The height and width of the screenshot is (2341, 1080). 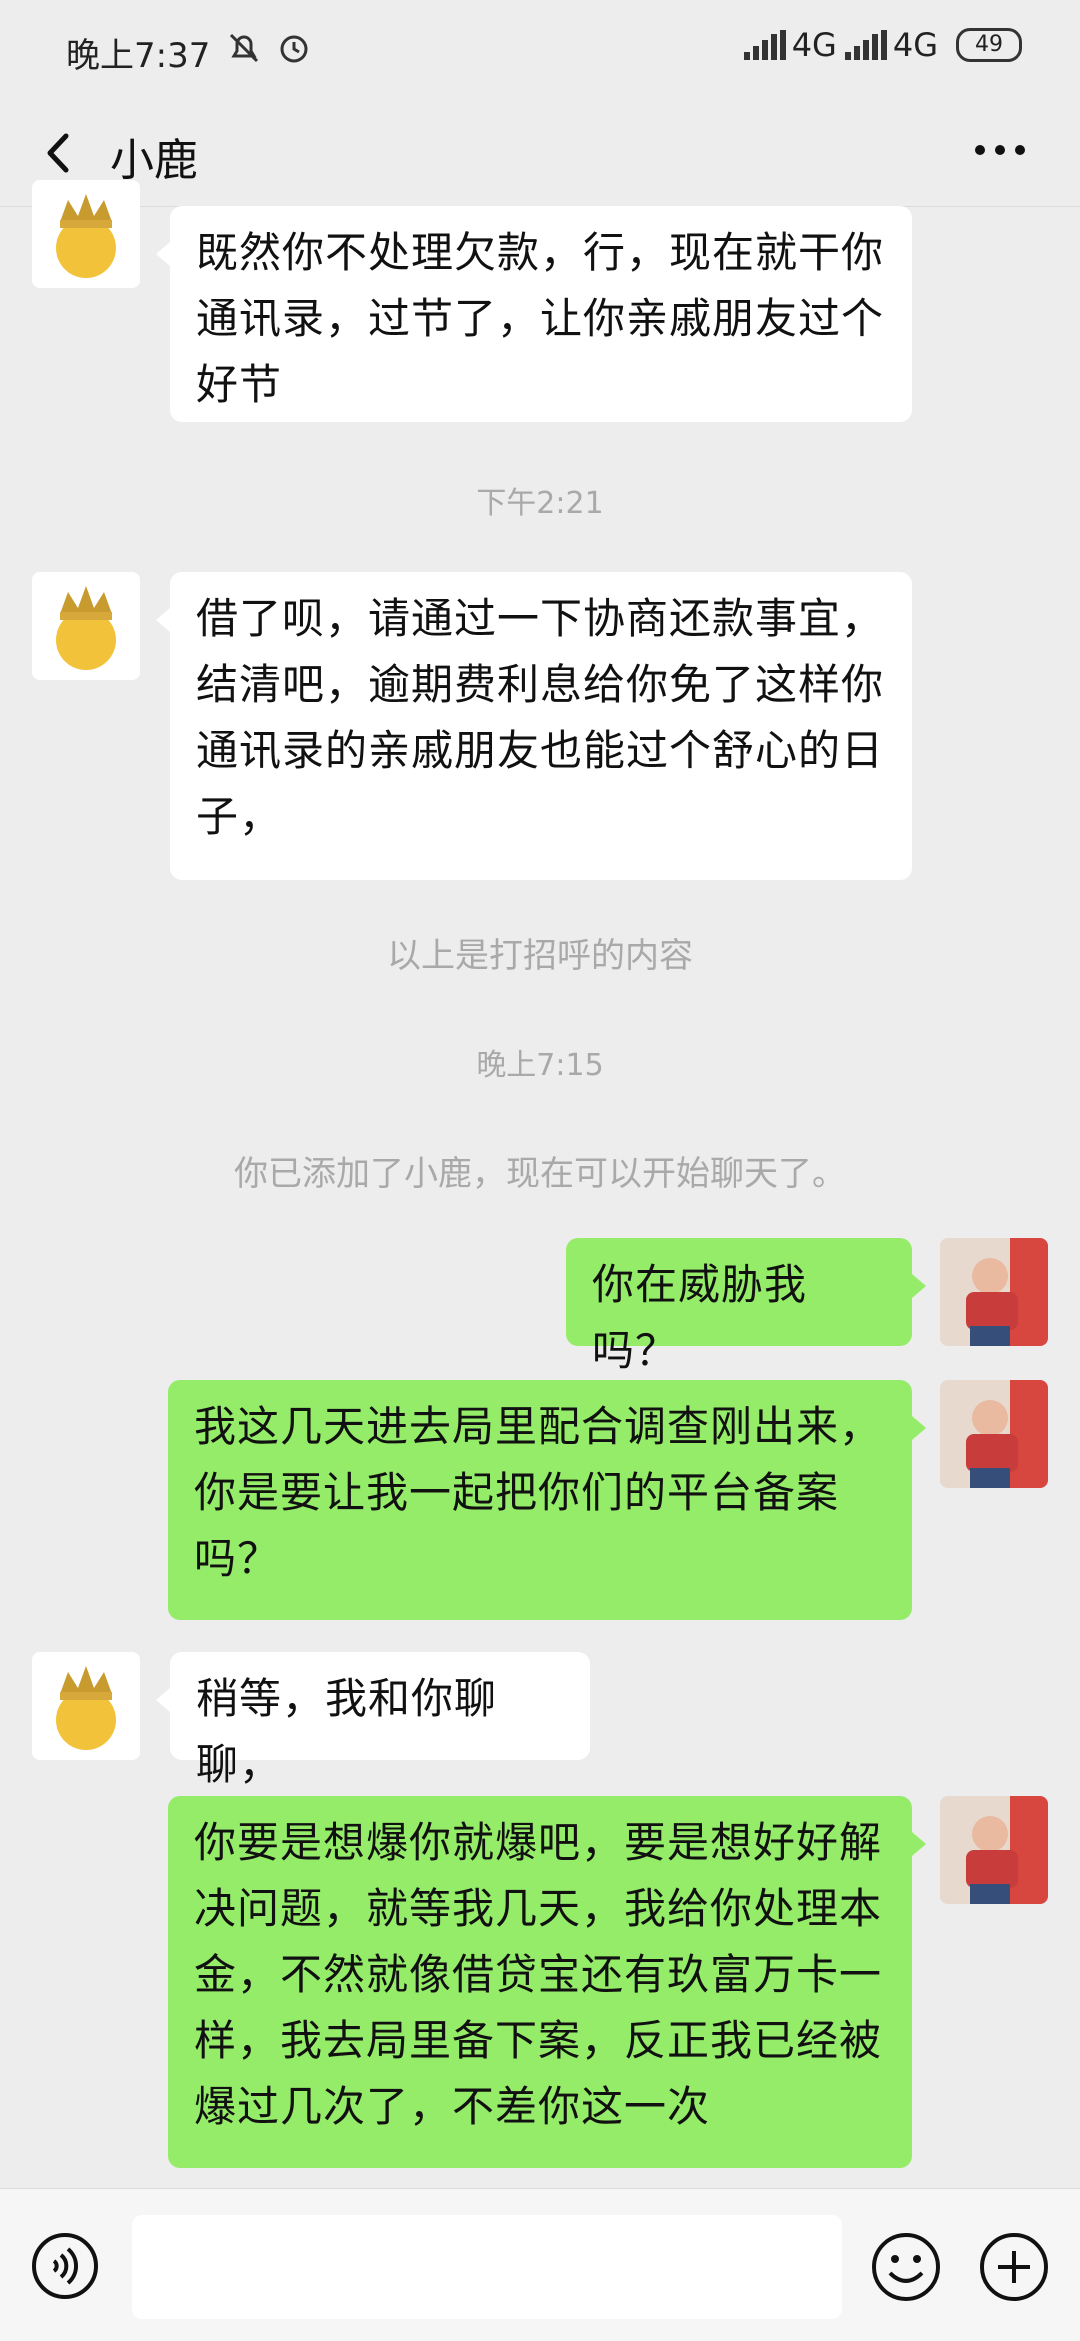 I want to click on status-time: 晚上7:37, so click(x=138, y=56).